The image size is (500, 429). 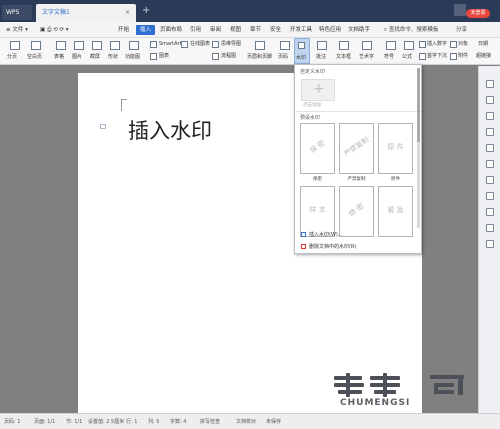 What do you see at coordinates (490, 84) in the screenshot?
I see `pen-icon` at bounding box center [490, 84].